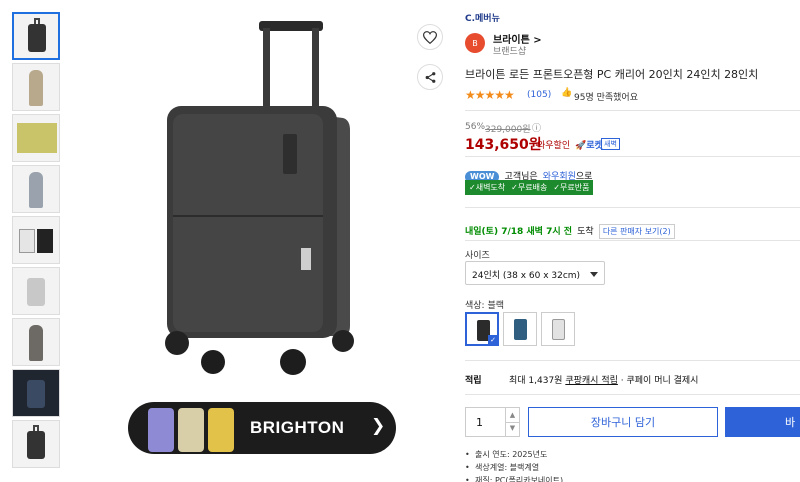  I want to click on delivery-date: 내일(토) 7/18 새벽 7시 전, so click(519, 232).